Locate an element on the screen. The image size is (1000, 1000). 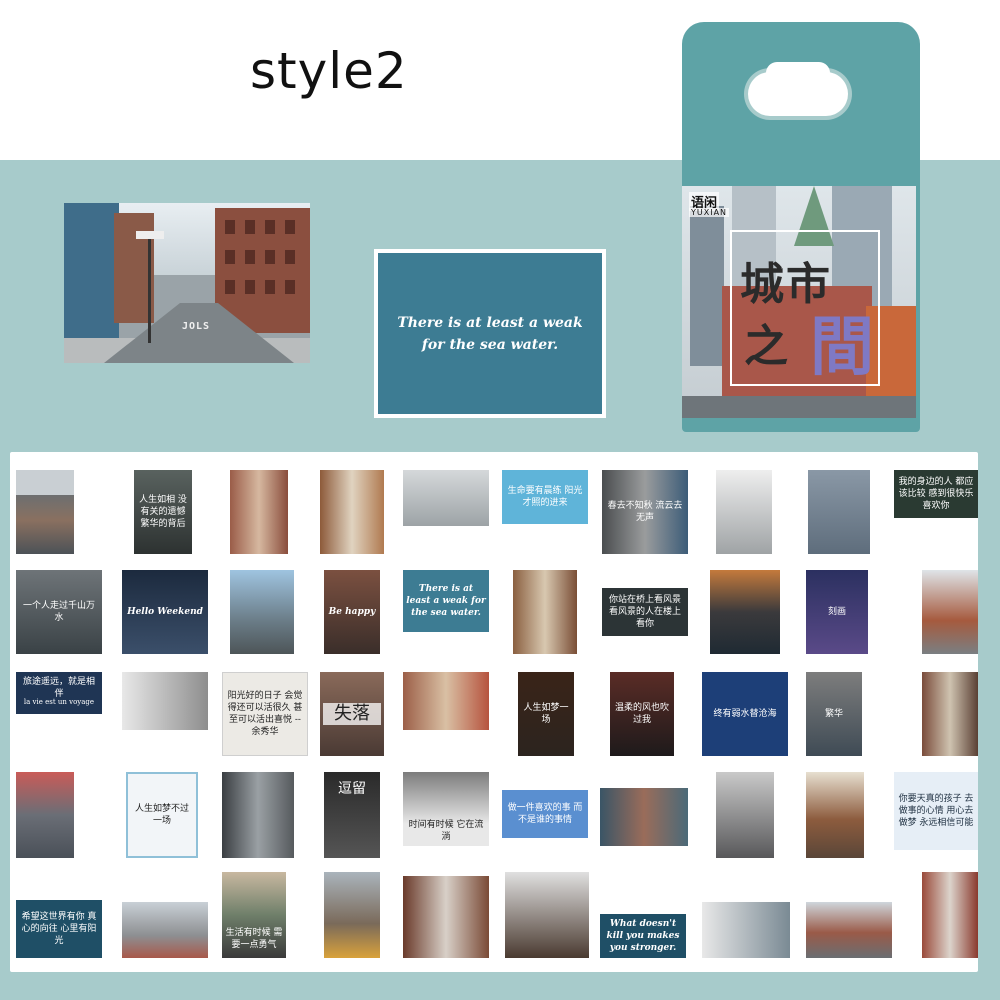
sticker-text-card: 希望这世界有你 真心的向往 心里有阳光 is located at coordinates (59, 929).